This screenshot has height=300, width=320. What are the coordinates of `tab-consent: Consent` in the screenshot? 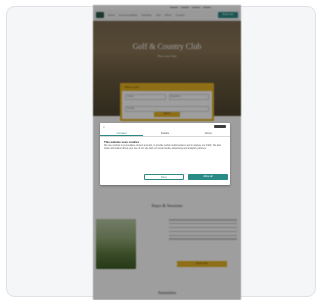 It's located at (122, 133).